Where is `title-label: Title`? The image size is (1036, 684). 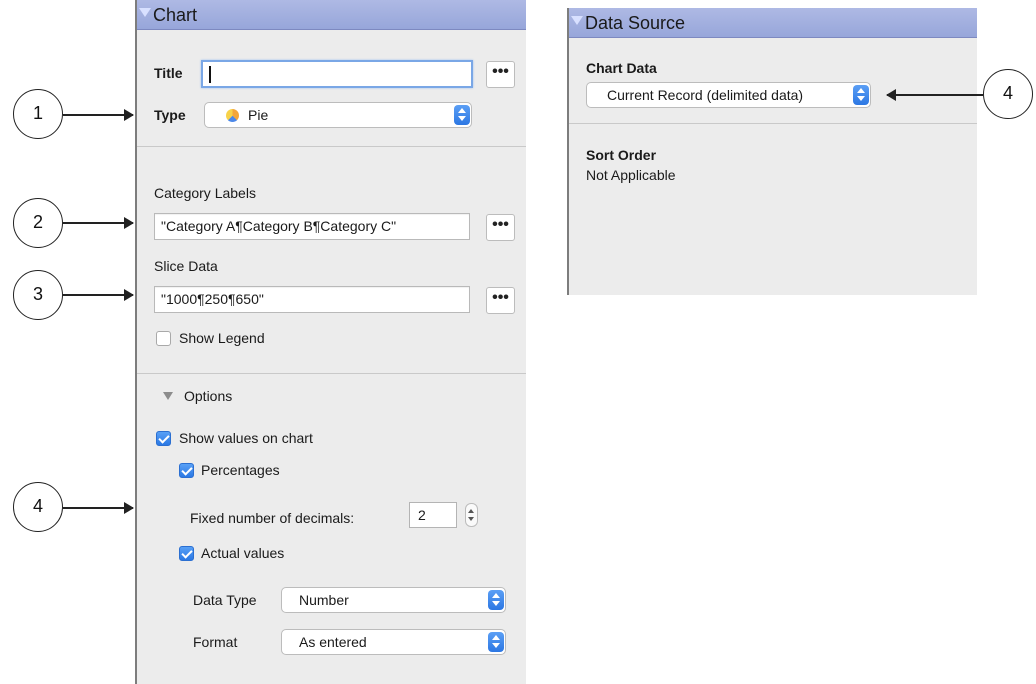
title-label: Title is located at coordinates (168, 73).